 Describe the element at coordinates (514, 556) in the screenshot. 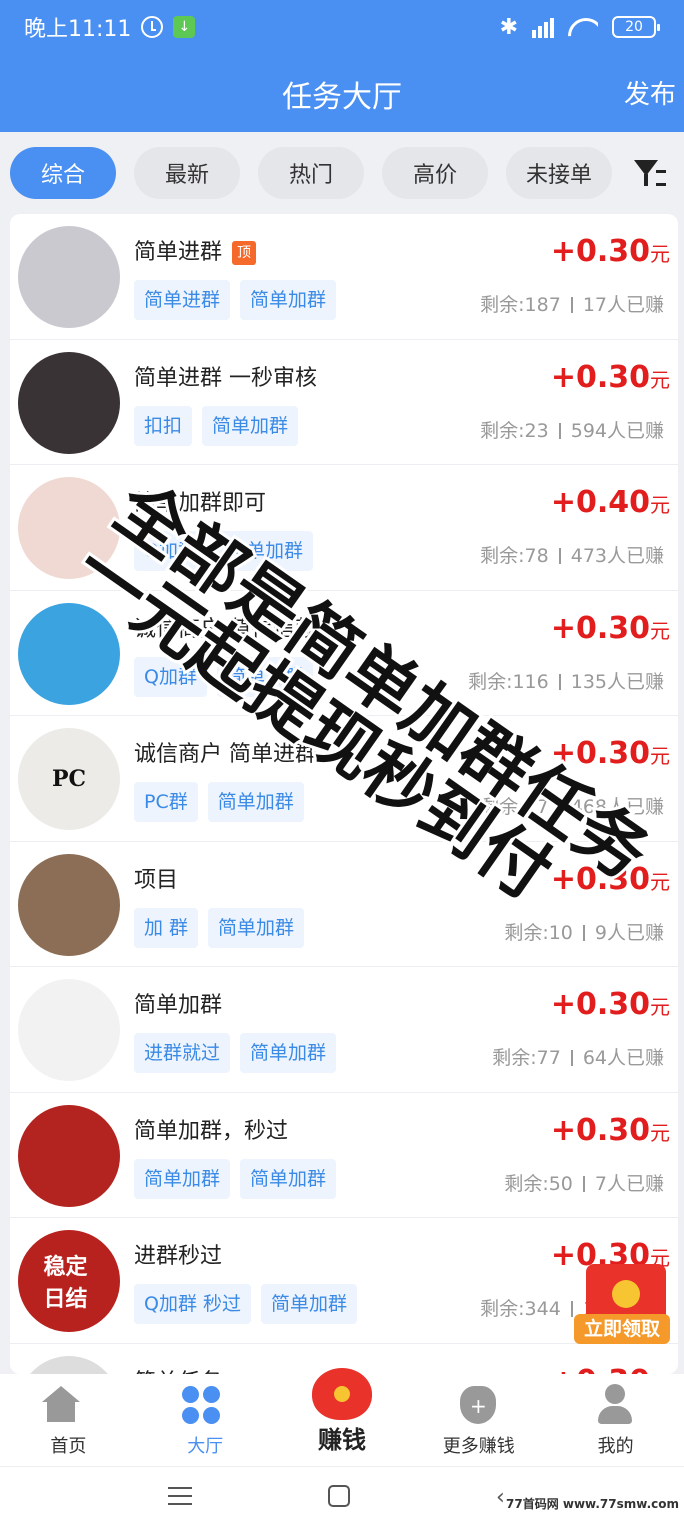

I see `remaining-count: 剩余:78` at that location.